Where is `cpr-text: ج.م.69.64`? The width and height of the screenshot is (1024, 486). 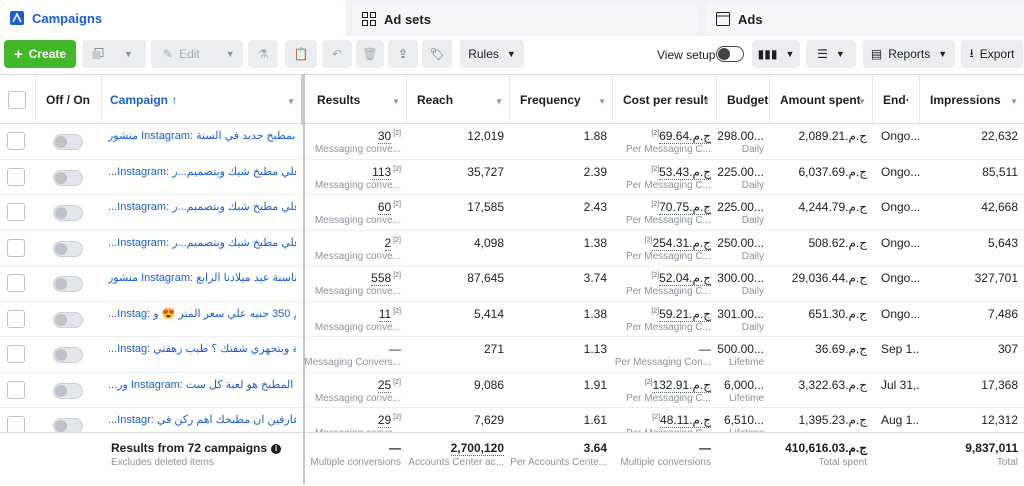 cpr-text: ج.م.69.64 is located at coordinates (685, 136).